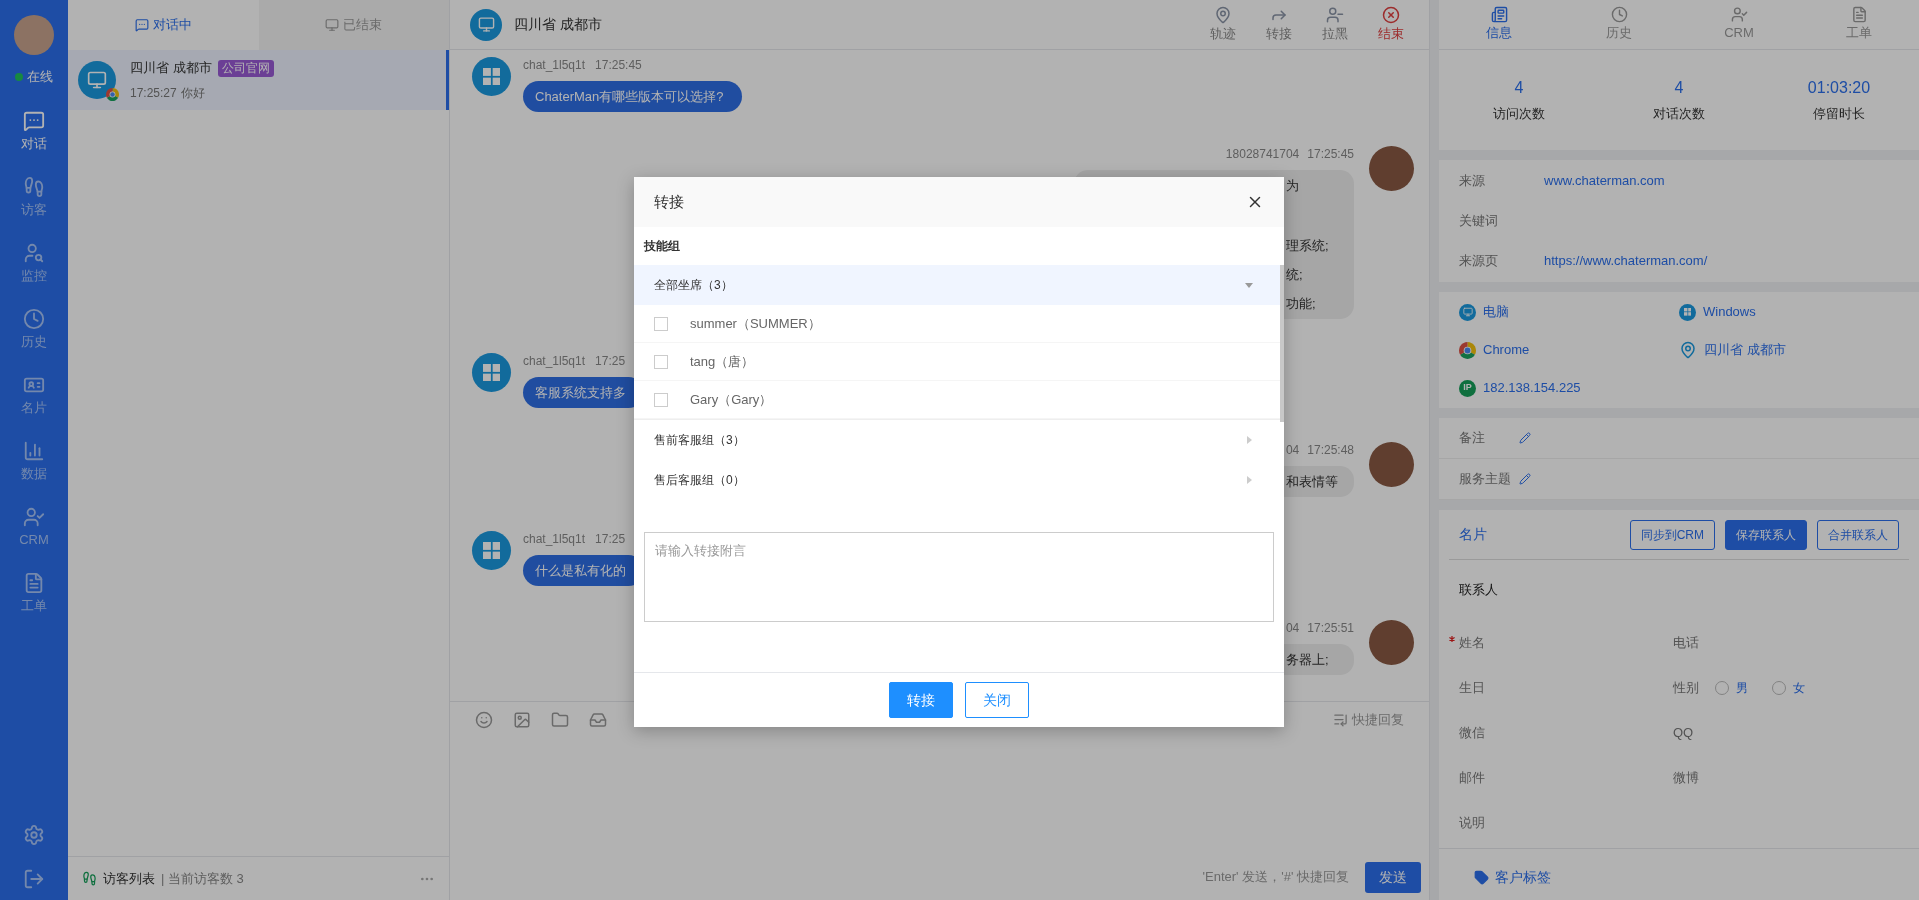 The width and height of the screenshot is (1919, 900). Describe the element at coordinates (959, 577) in the screenshot. I see `note-field: 请输入转接附言` at that location.